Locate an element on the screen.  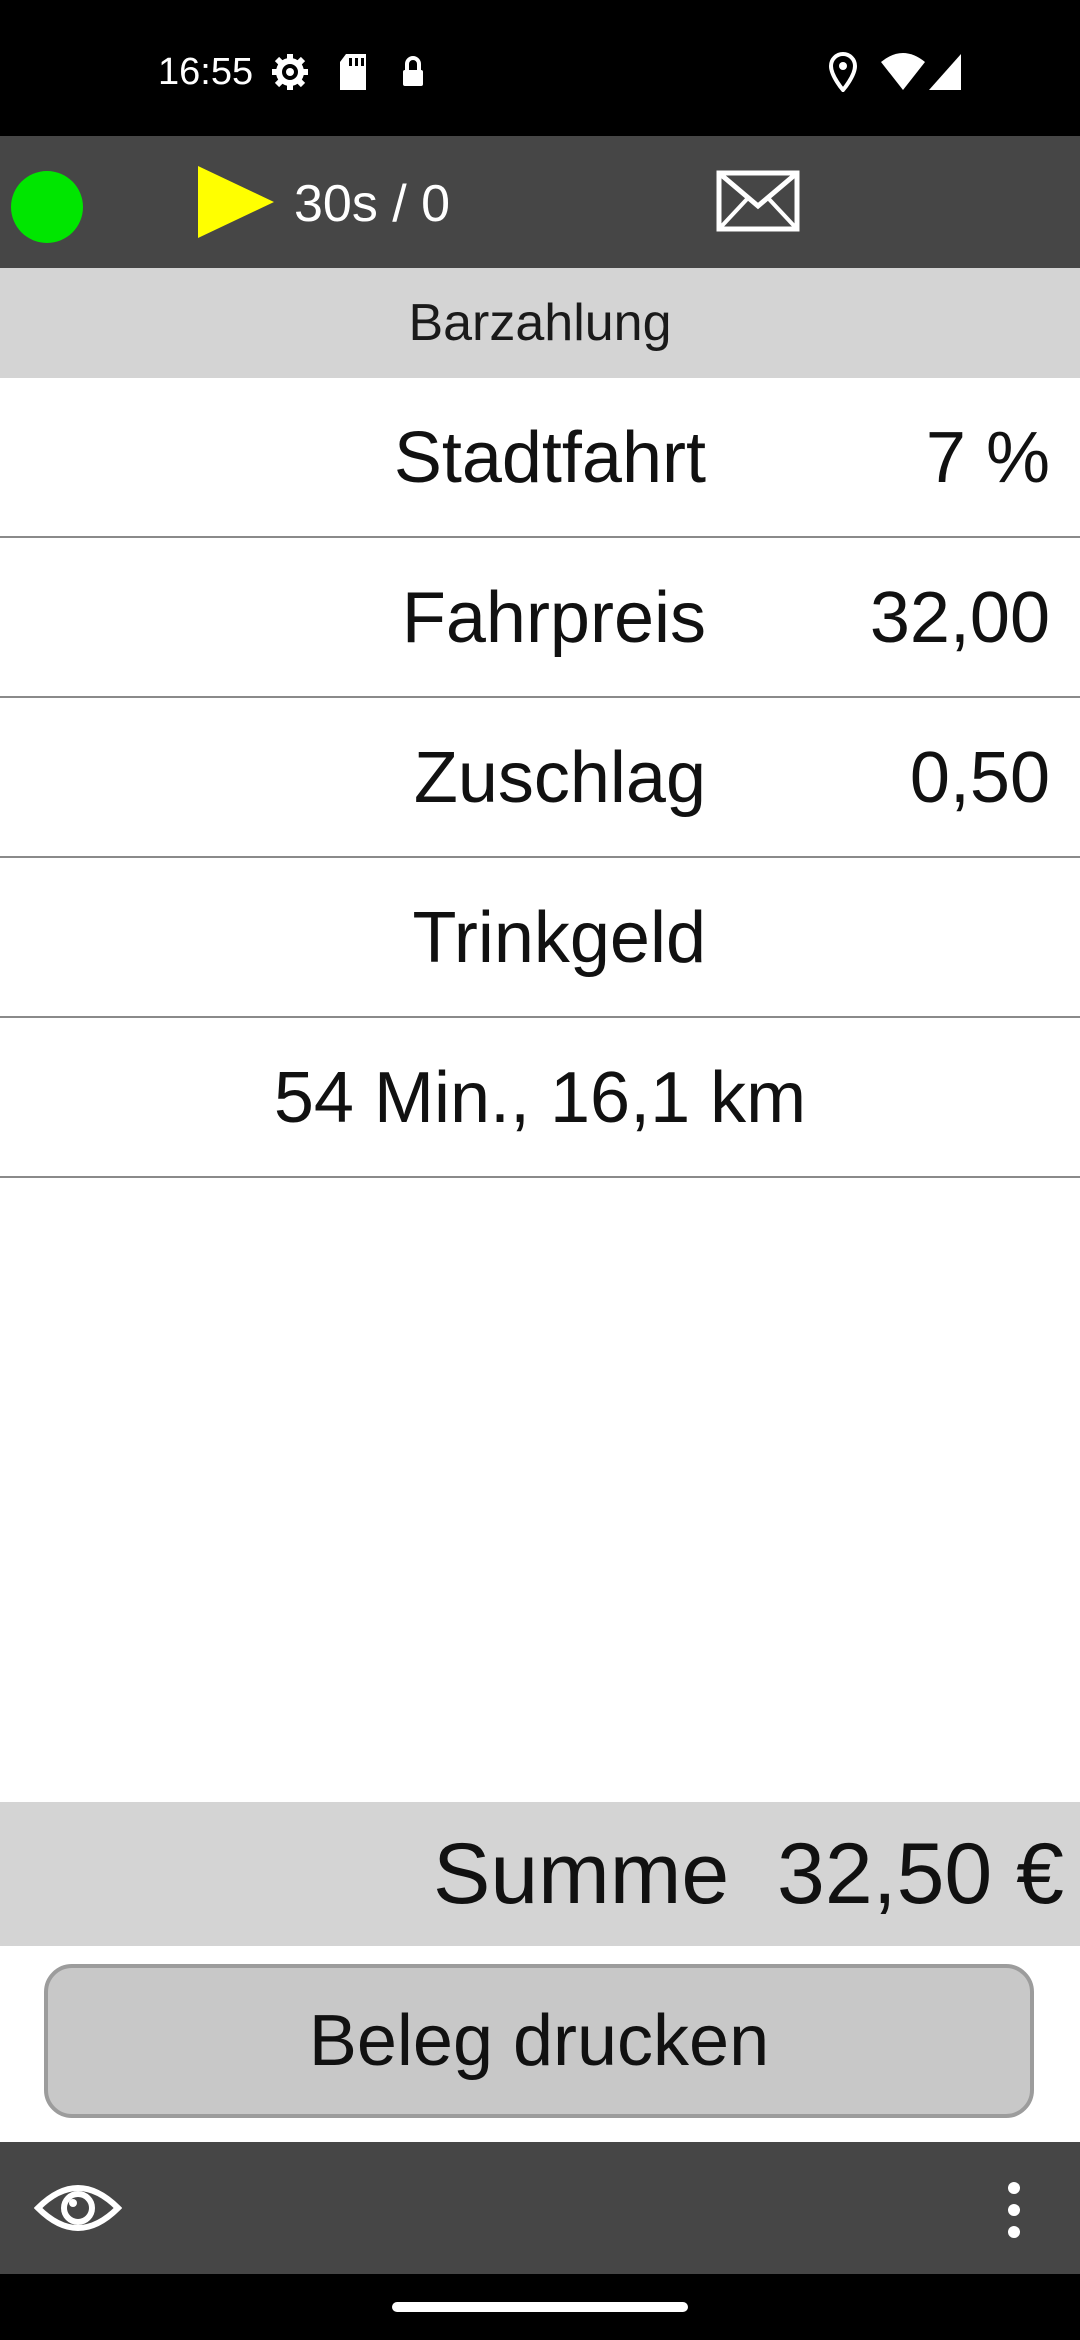
print-receipt-button: Beleg drucken is located at coordinates (539, 2041).